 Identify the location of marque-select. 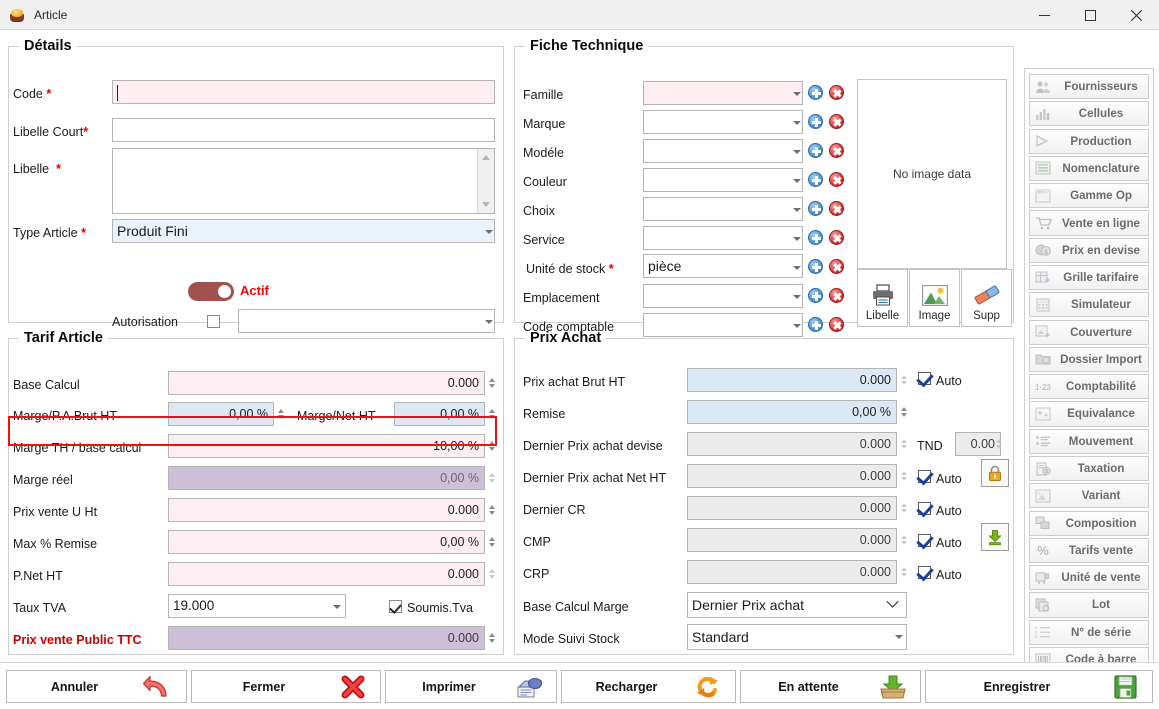
(723, 122).